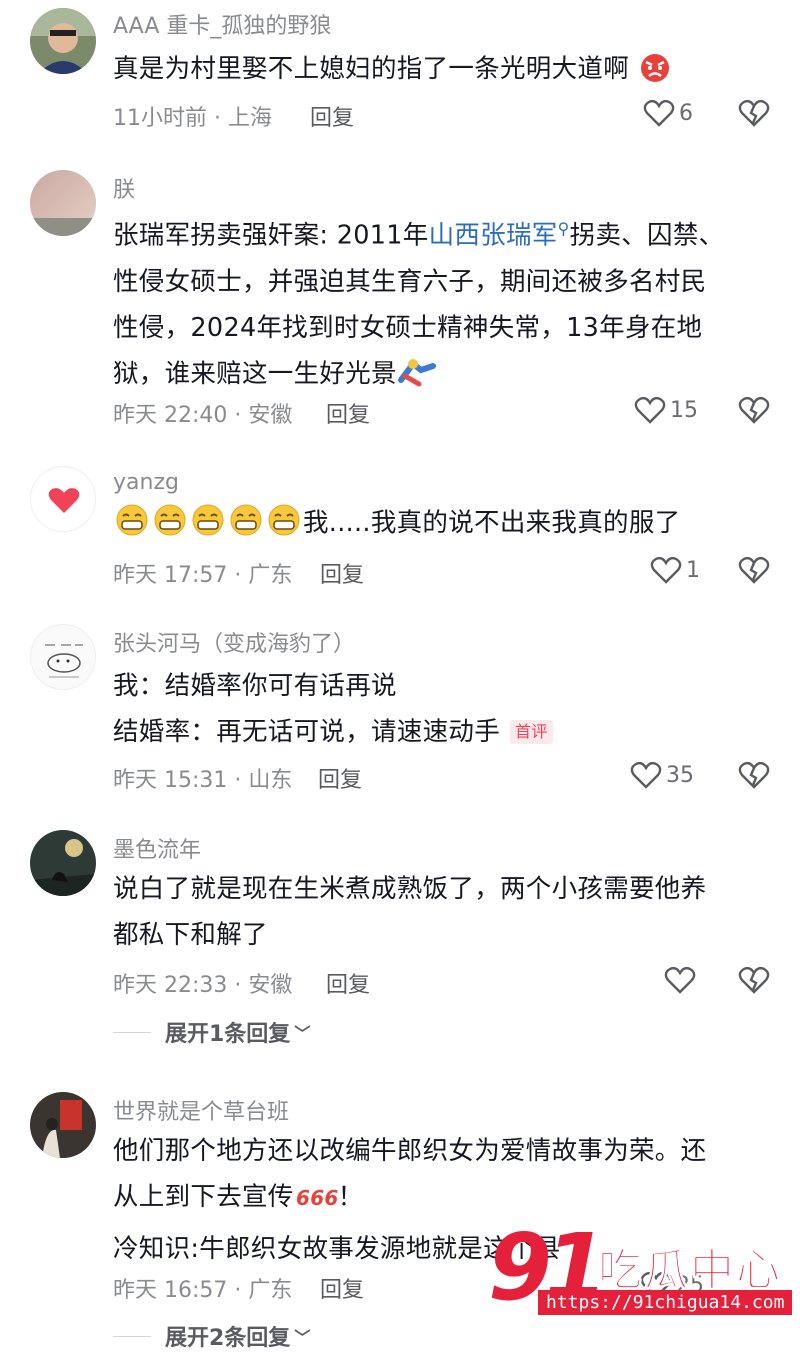 The width and height of the screenshot is (800, 1352). I want to click on search-icon: ⚲, so click(563, 228).